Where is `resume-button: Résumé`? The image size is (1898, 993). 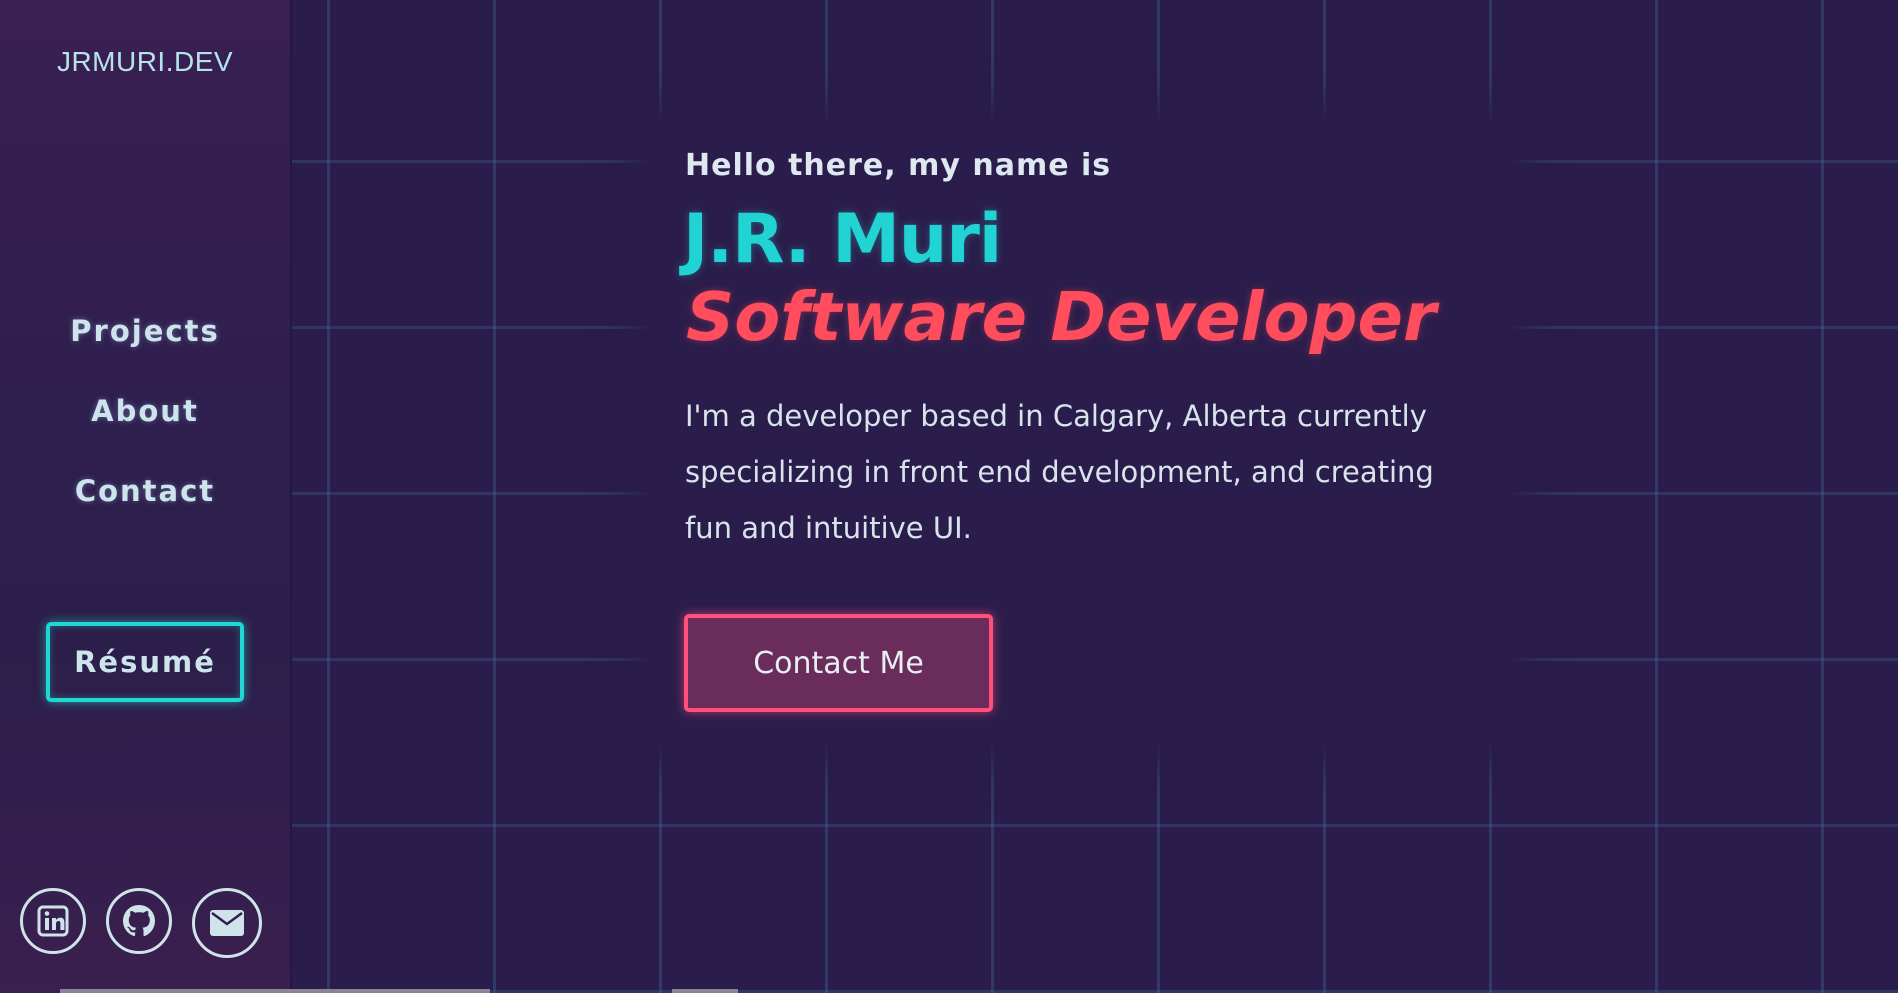
resume-button: Résumé is located at coordinates (145, 662).